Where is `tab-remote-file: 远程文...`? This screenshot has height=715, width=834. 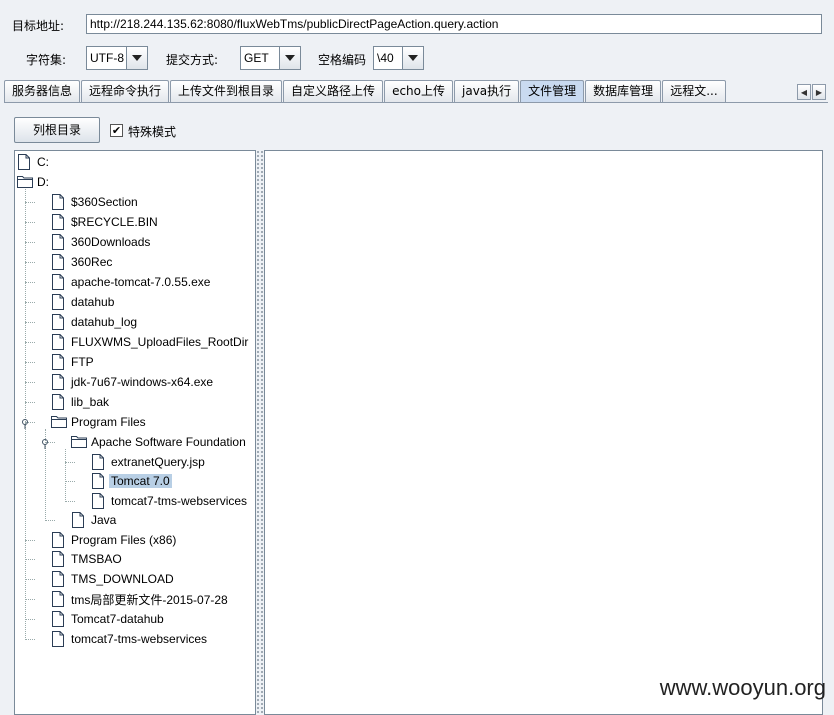
tab-remote-file: 远程文... is located at coordinates (694, 91).